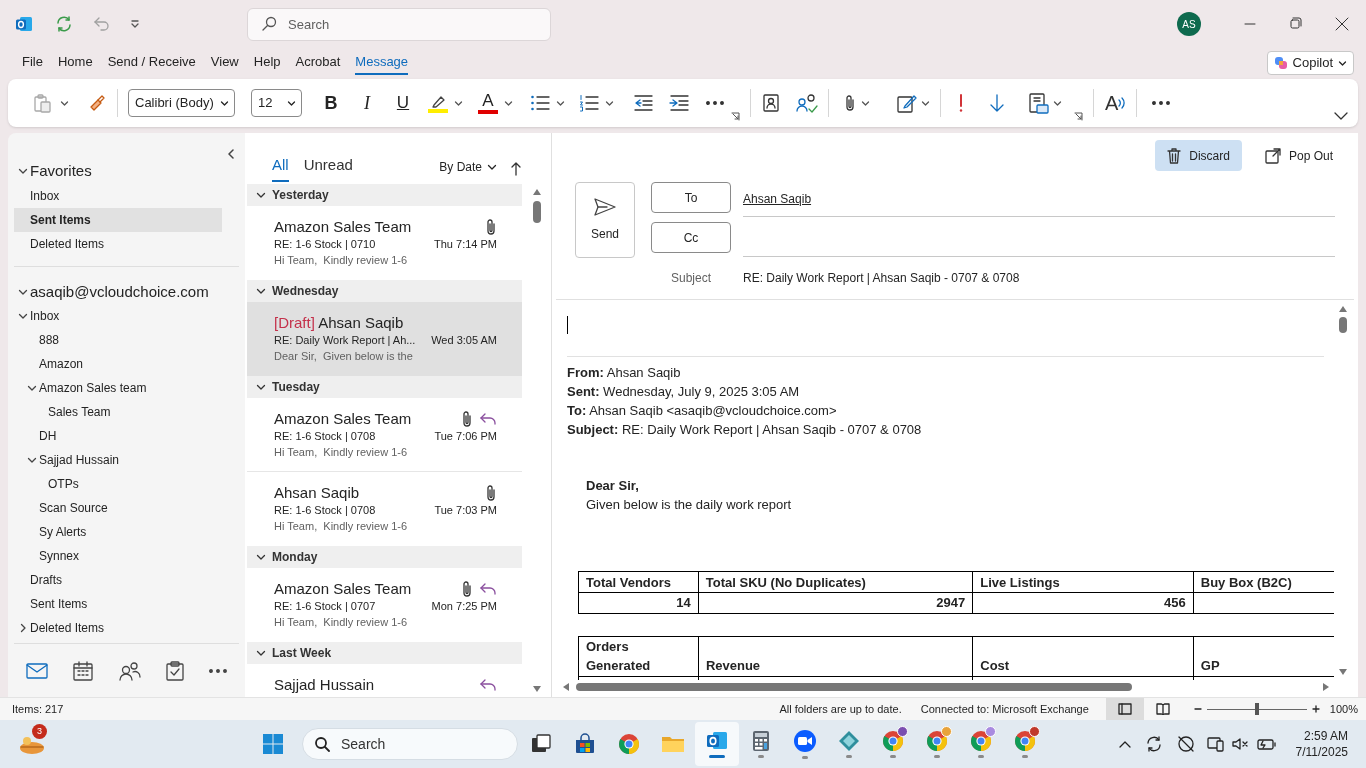  Describe the element at coordinates (37, 670) in the screenshot. I see `mail-icon` at that location.